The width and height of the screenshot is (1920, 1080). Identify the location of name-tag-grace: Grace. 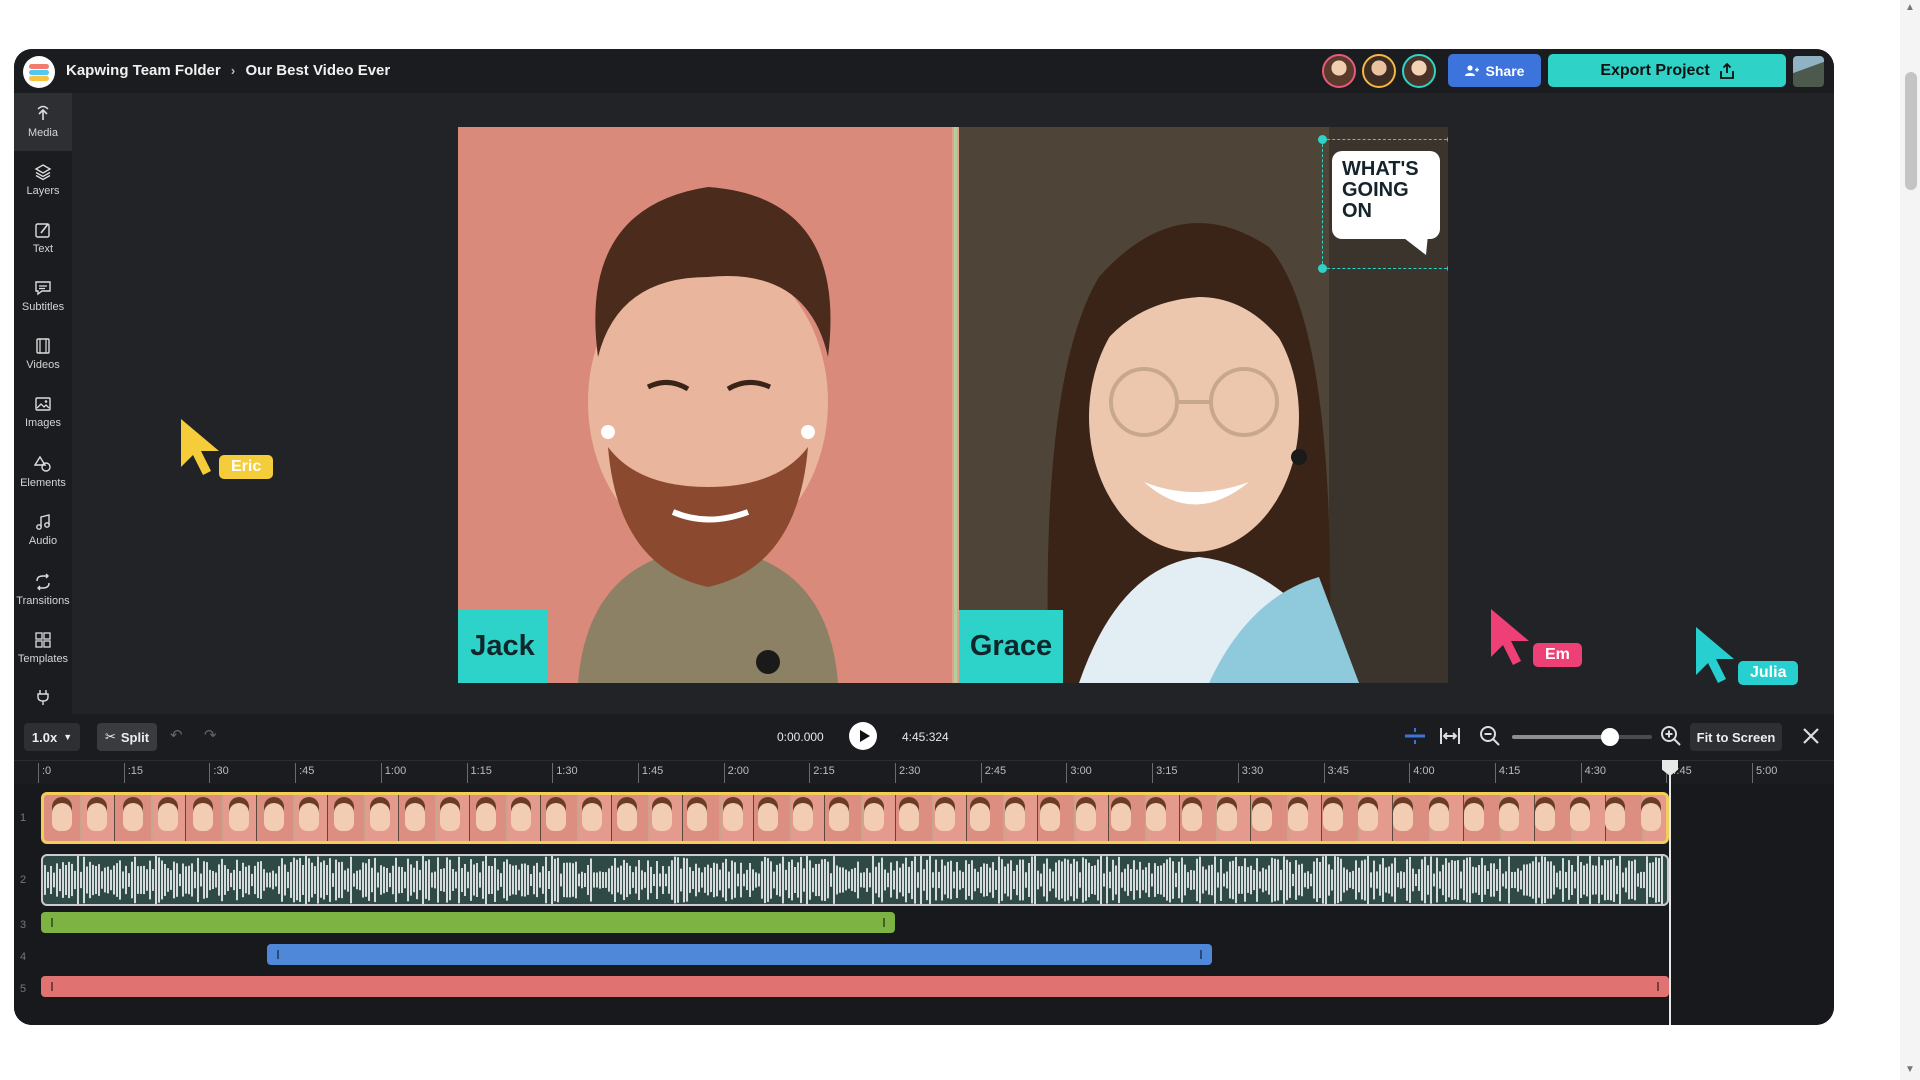
(1011, 646).